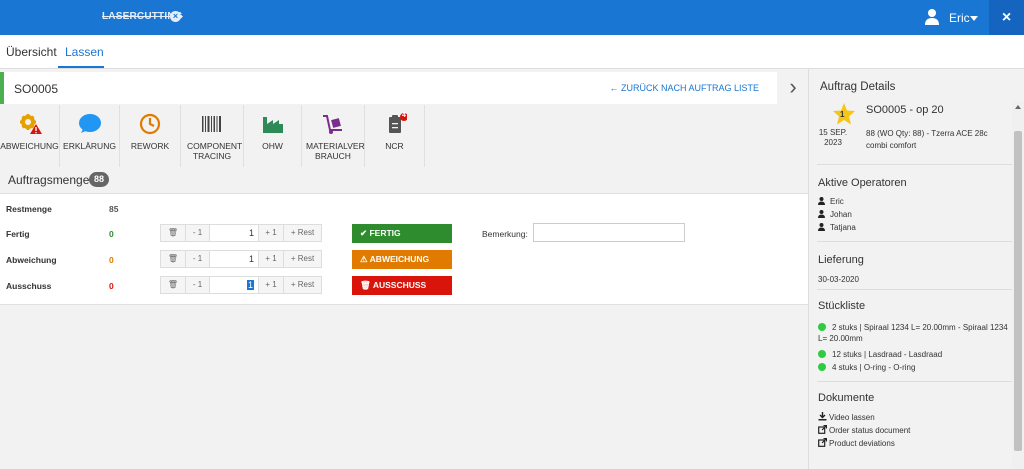  Describe the element at coordinates (212, 136) in the screenshot. I see `tool-component-tracing: COMPONENT TRACING` at that location.